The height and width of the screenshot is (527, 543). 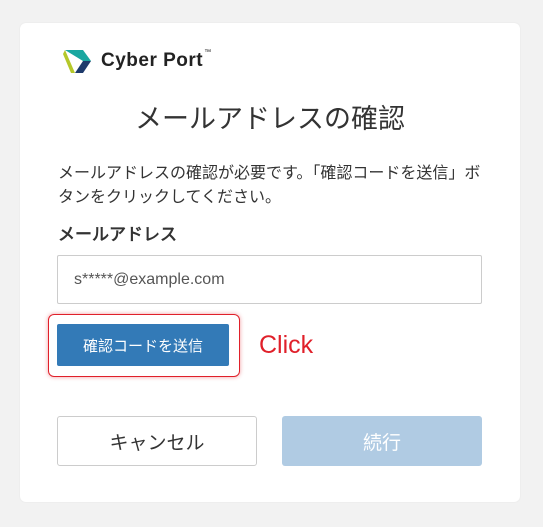 What do you see at coordinates (156, 60) in the screenshot?
I see `brand-name: Cyber Port™` at bounding box center [156, 60].